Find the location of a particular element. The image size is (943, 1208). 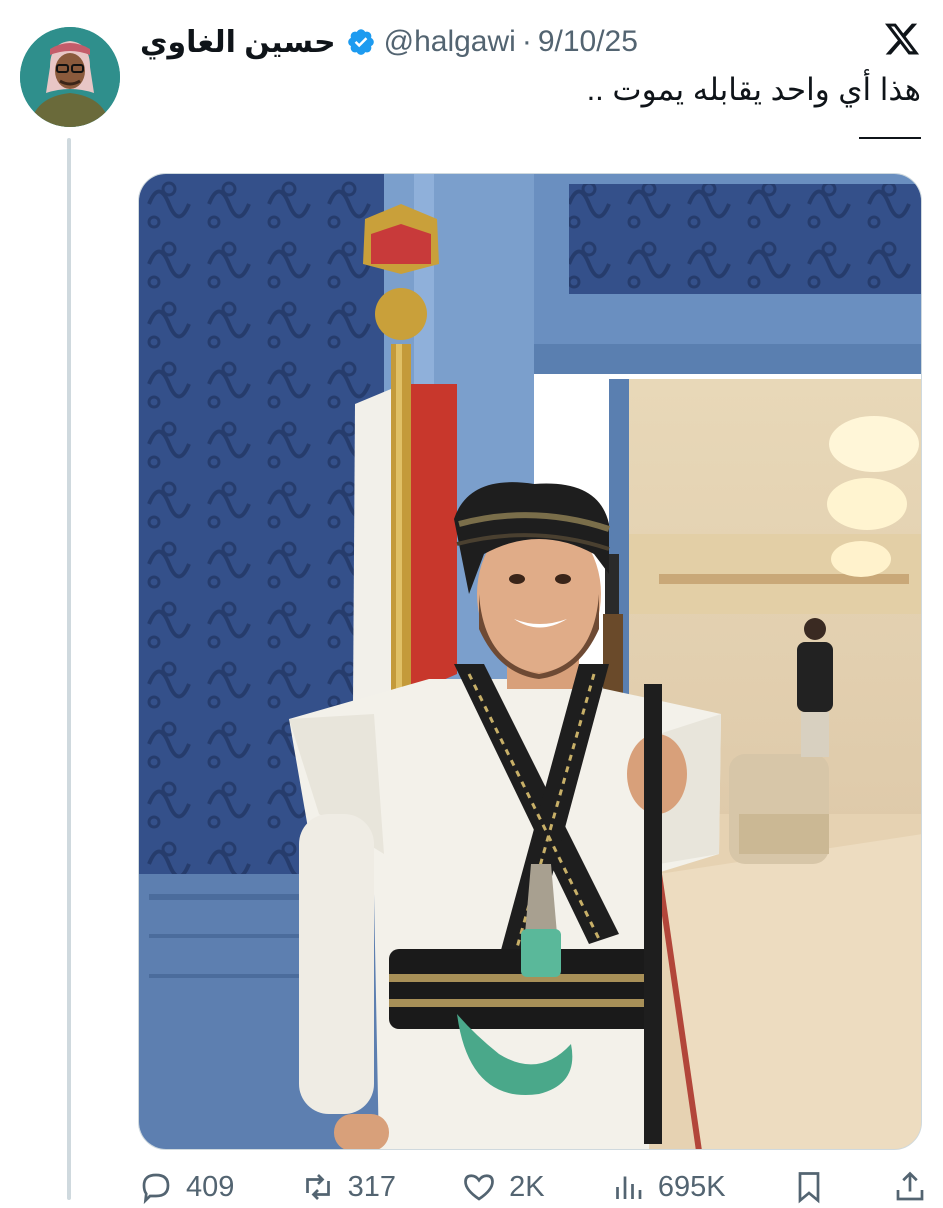

like-count: 2K is located at coordinates (527, 1186).